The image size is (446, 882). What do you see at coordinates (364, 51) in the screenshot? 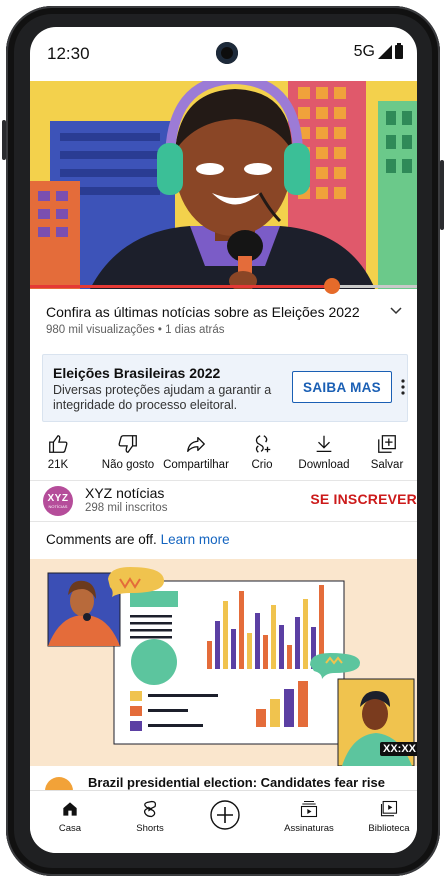
I see `network-label: 5G` at bounding box center [364, 51].